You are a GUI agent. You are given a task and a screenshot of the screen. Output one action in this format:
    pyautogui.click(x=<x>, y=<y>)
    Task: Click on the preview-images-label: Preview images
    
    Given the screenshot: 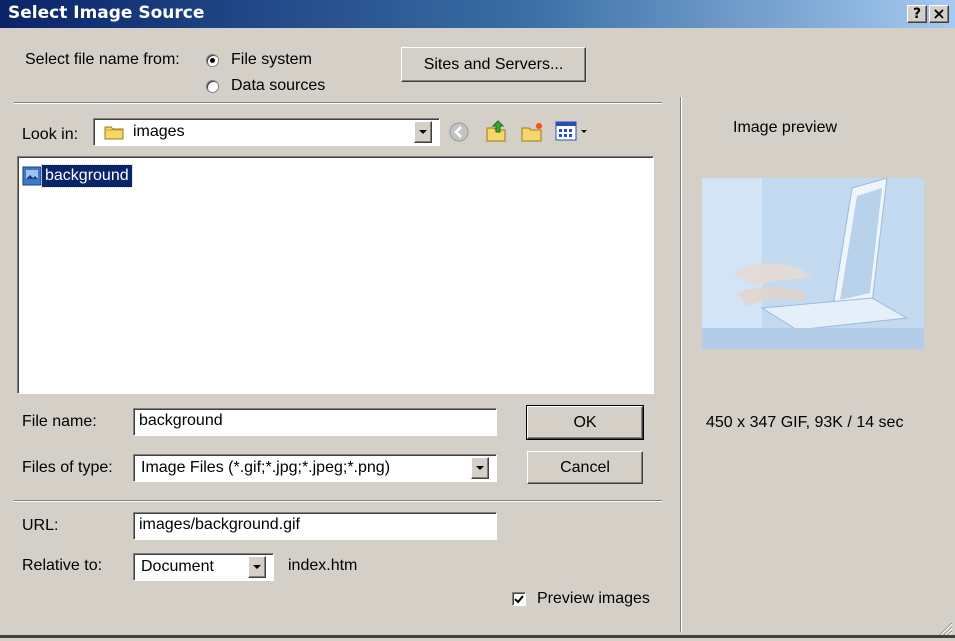 What is the action you would take?
    pyautogui.click(x=593, y=599)
    